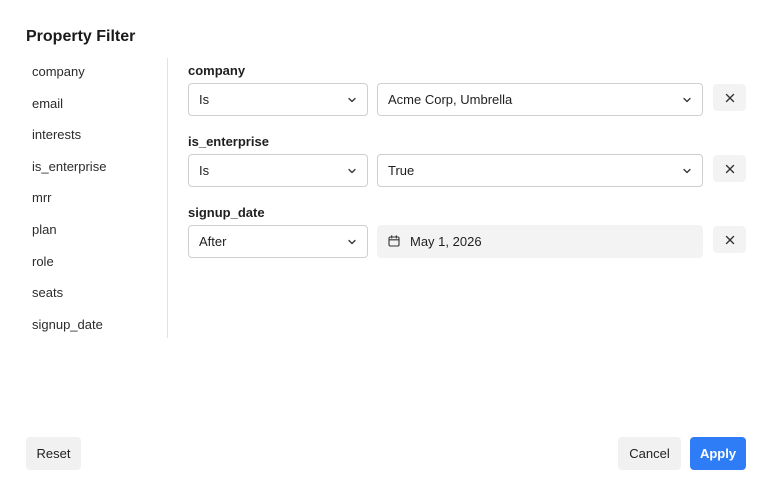 This screenshot has width=773, height=496. I want to click on filter-label: signup_date, so click(226, 212).